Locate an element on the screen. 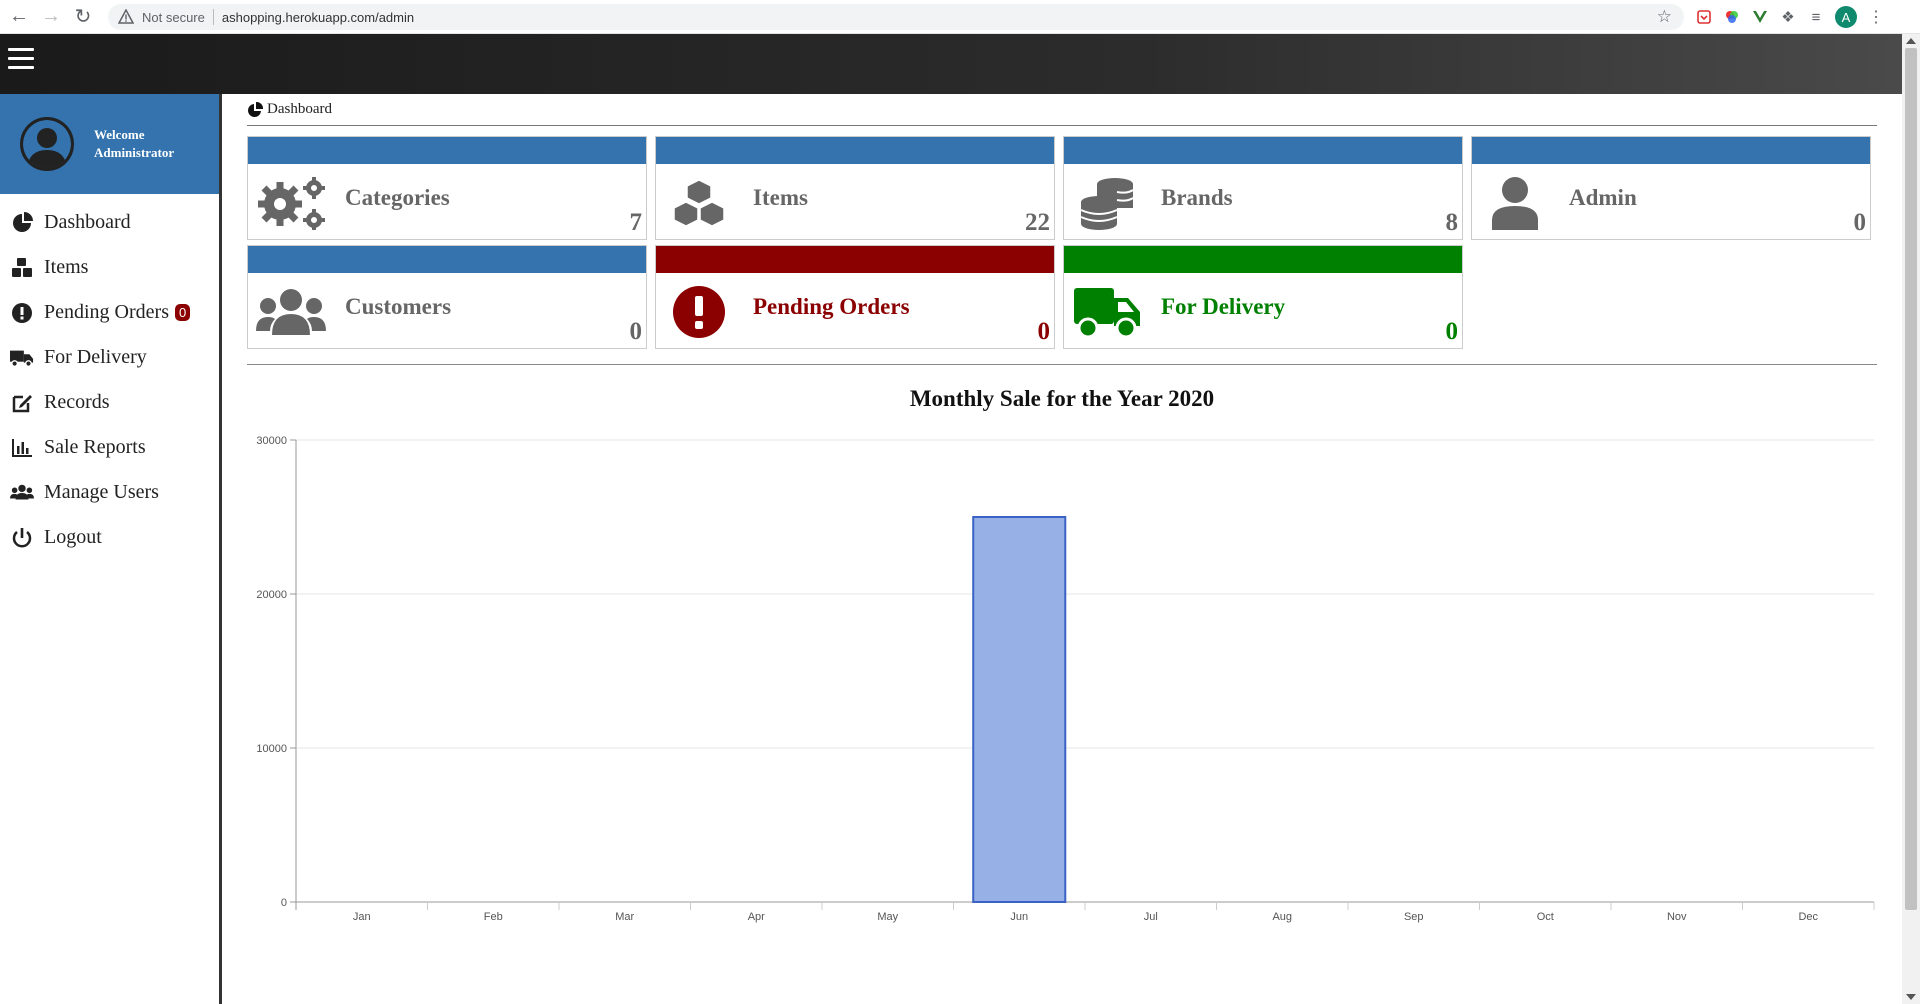  warning-icon is located at coordinates (126, 16).